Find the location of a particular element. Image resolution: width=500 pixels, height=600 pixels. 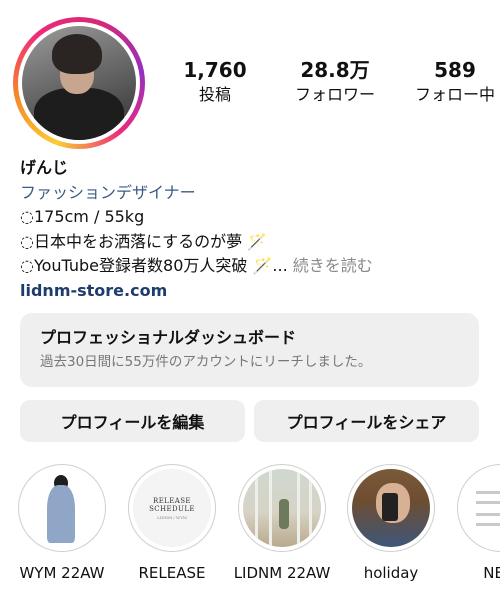

avatar-hair-shape is located at coordinates (77, 54).